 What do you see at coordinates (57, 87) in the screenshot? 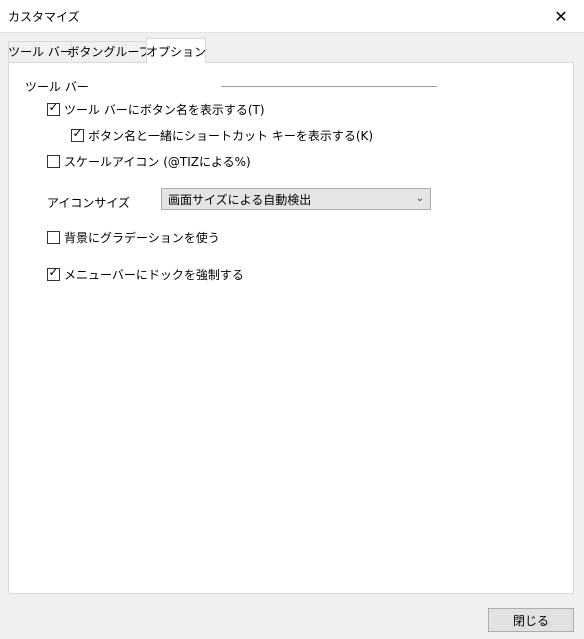
I see `toolbar-group-label: ツール バー` at bounding box center [57, 87].